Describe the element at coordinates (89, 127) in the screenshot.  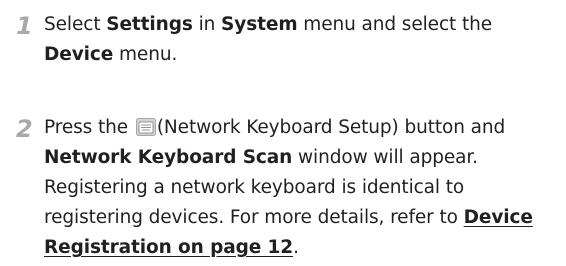
I see `text-segment: Press the` at that location.